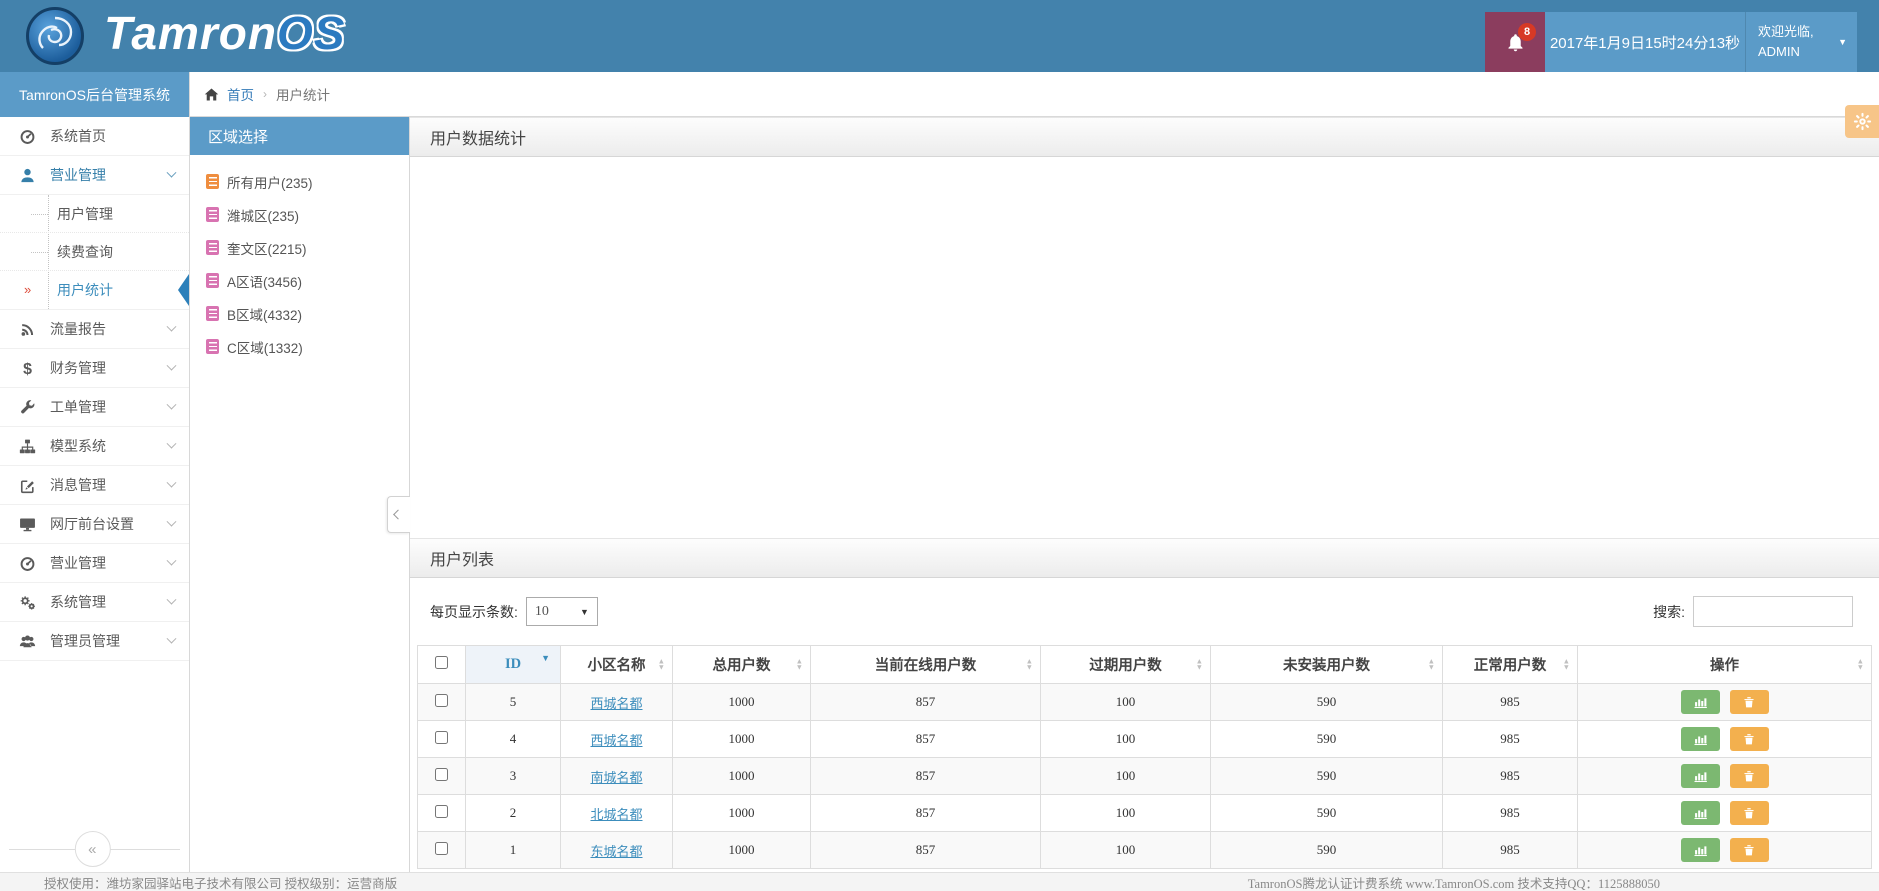 Image resolution: width=1879 pixels, height=891 pixels. Describe the element at coordinates (616, 851) in the screenshot. I see `community-link: 东城名都` at that location.